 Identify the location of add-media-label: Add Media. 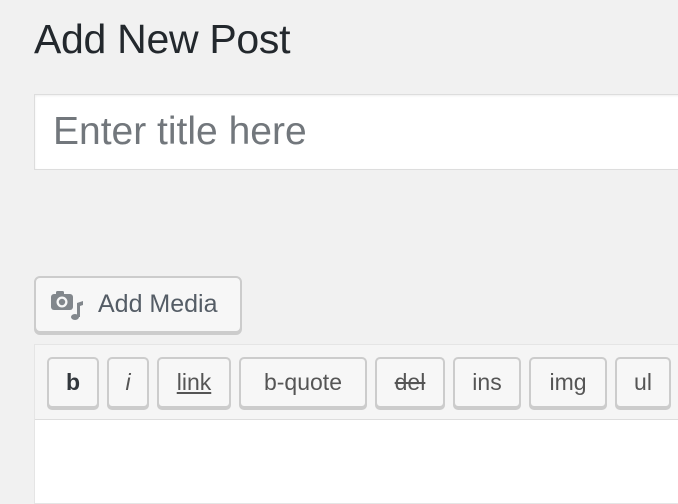
(158, 304).